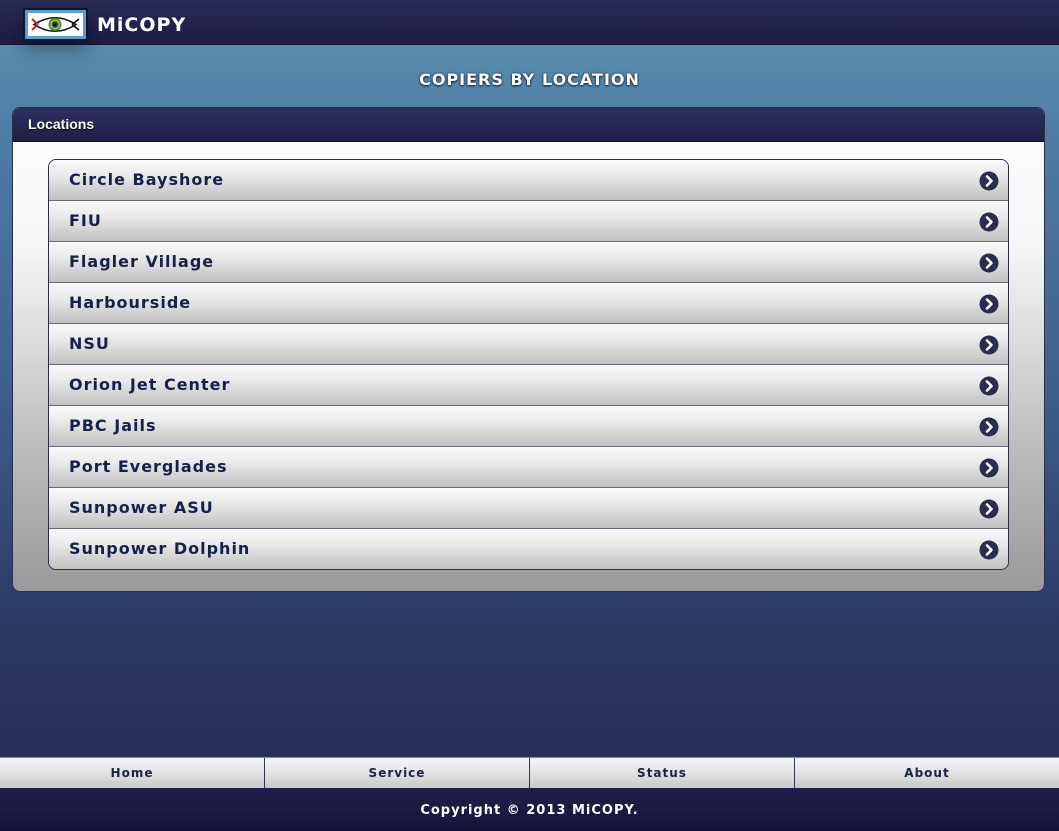 The image size is (1059, 831). Describe the element at coordinates (147, 179) in the screenshot. I see `list-item-label: Circle Bayshore` at that location.